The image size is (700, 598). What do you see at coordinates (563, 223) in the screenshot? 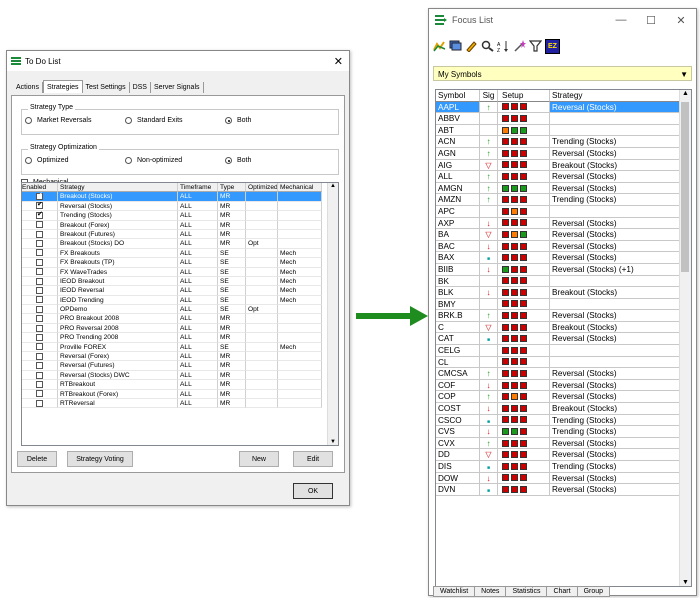
I see `table-row: AXP ↓ Reversal (Stocks)` at bounding box center [563, 223].